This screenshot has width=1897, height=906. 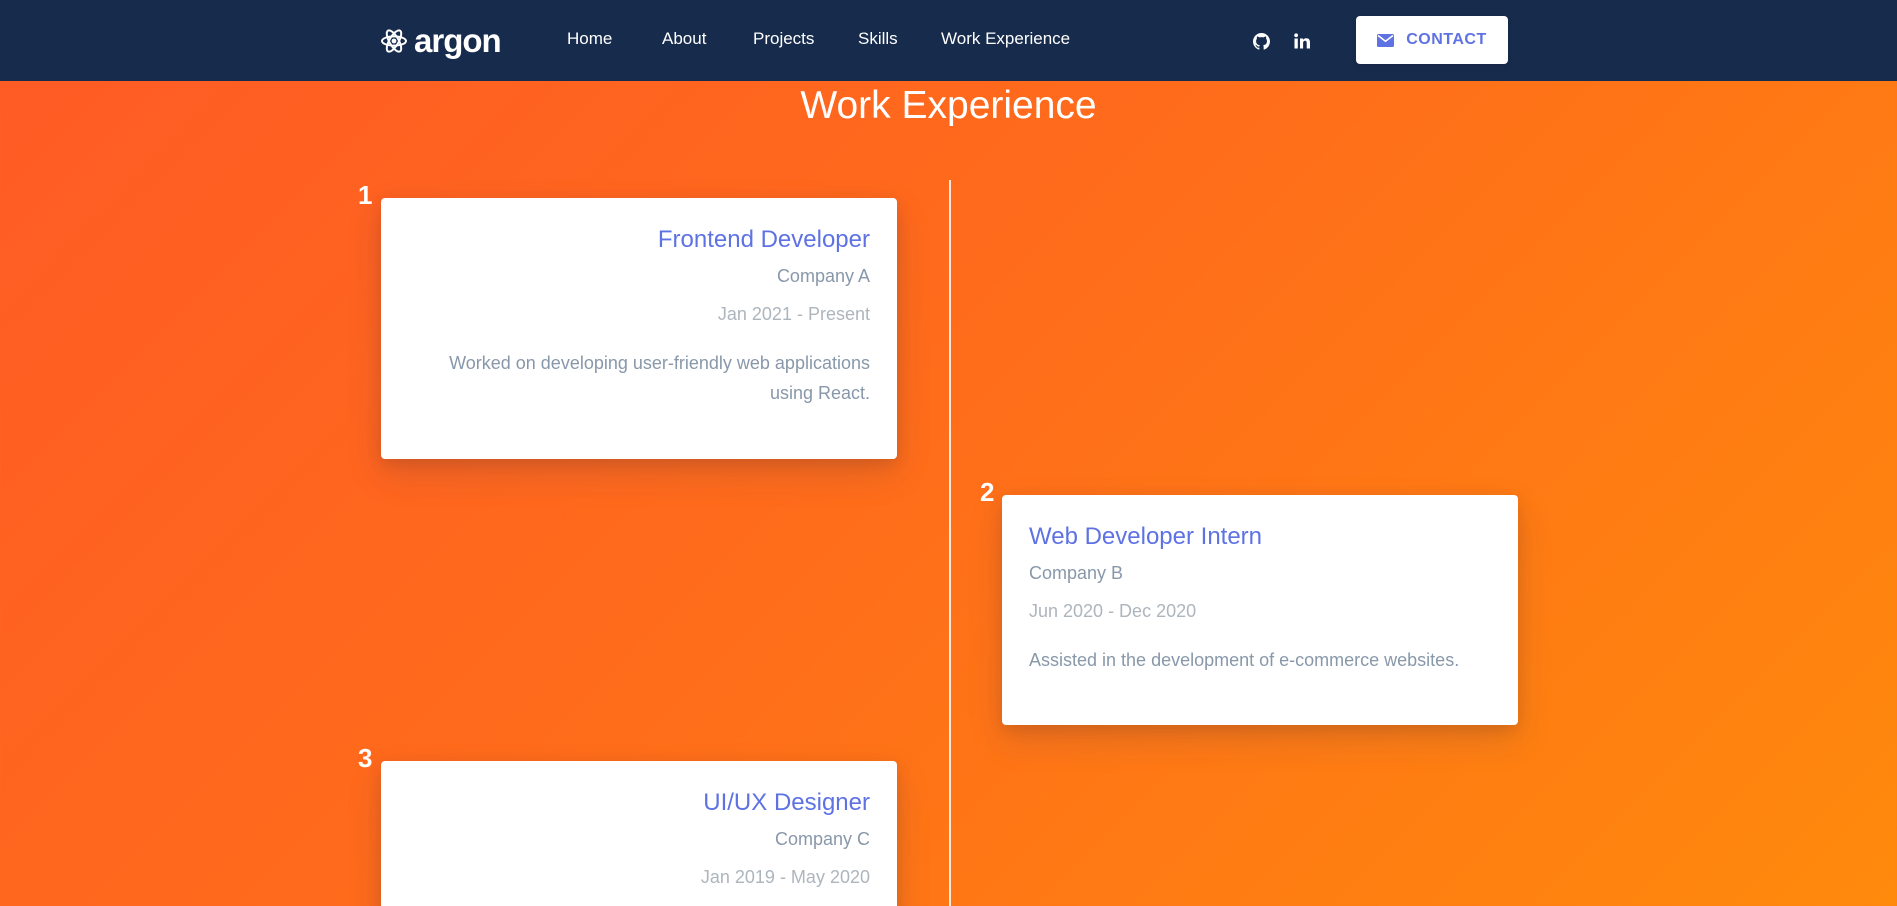 I want to click on linkedin-icon, so click(x=1302, y=41).